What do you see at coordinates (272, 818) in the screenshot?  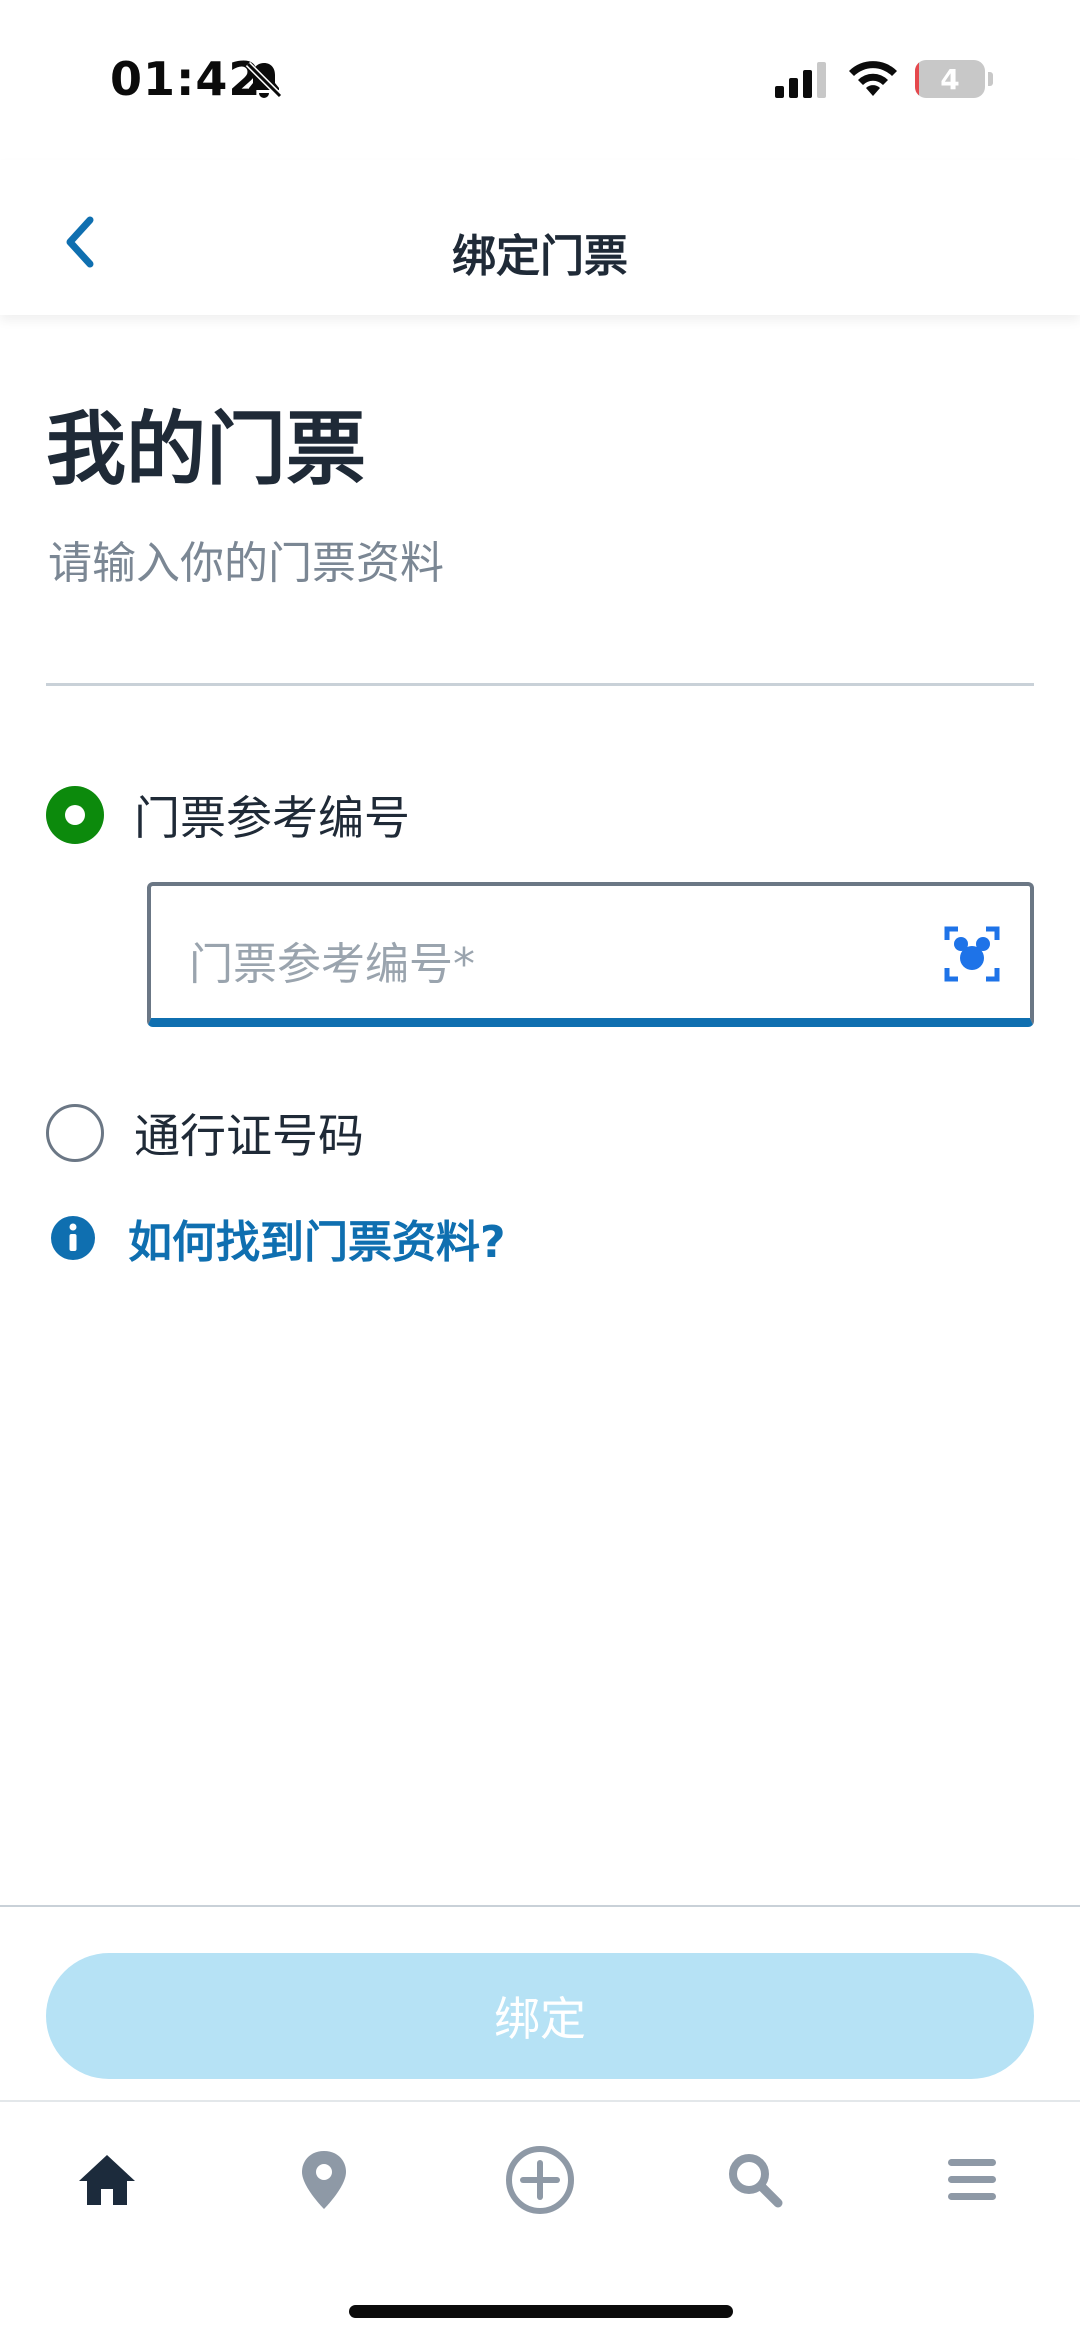 I see `option-label: 门票参考编号` at bounding box center [272, 818].